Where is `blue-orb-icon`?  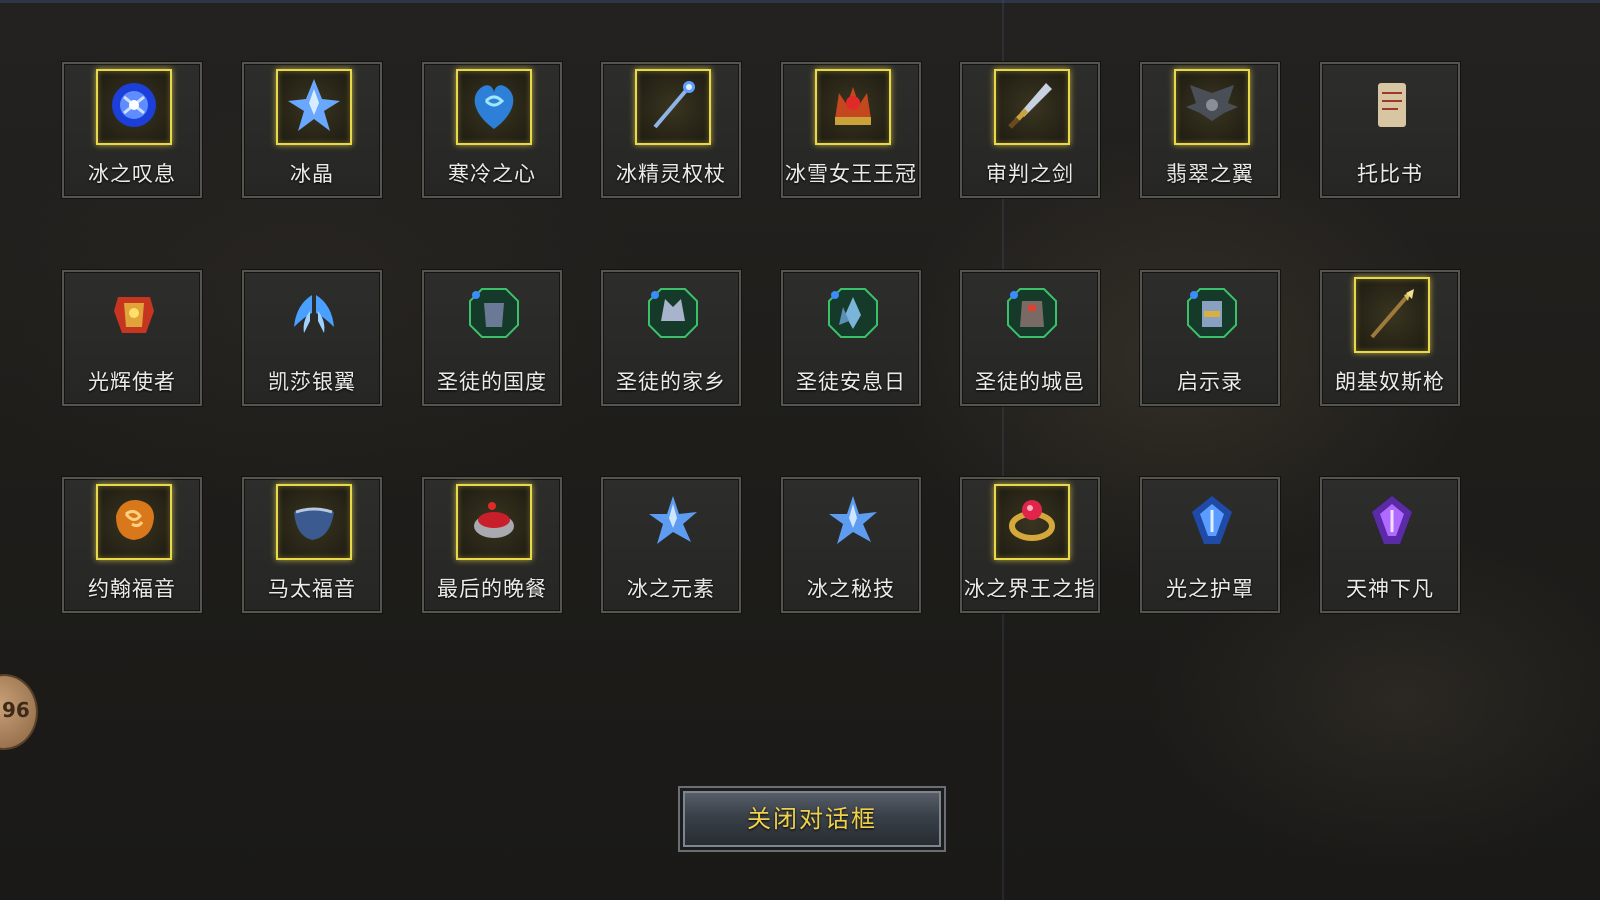
blue-orb-icon is located at coordinates (134, 107).